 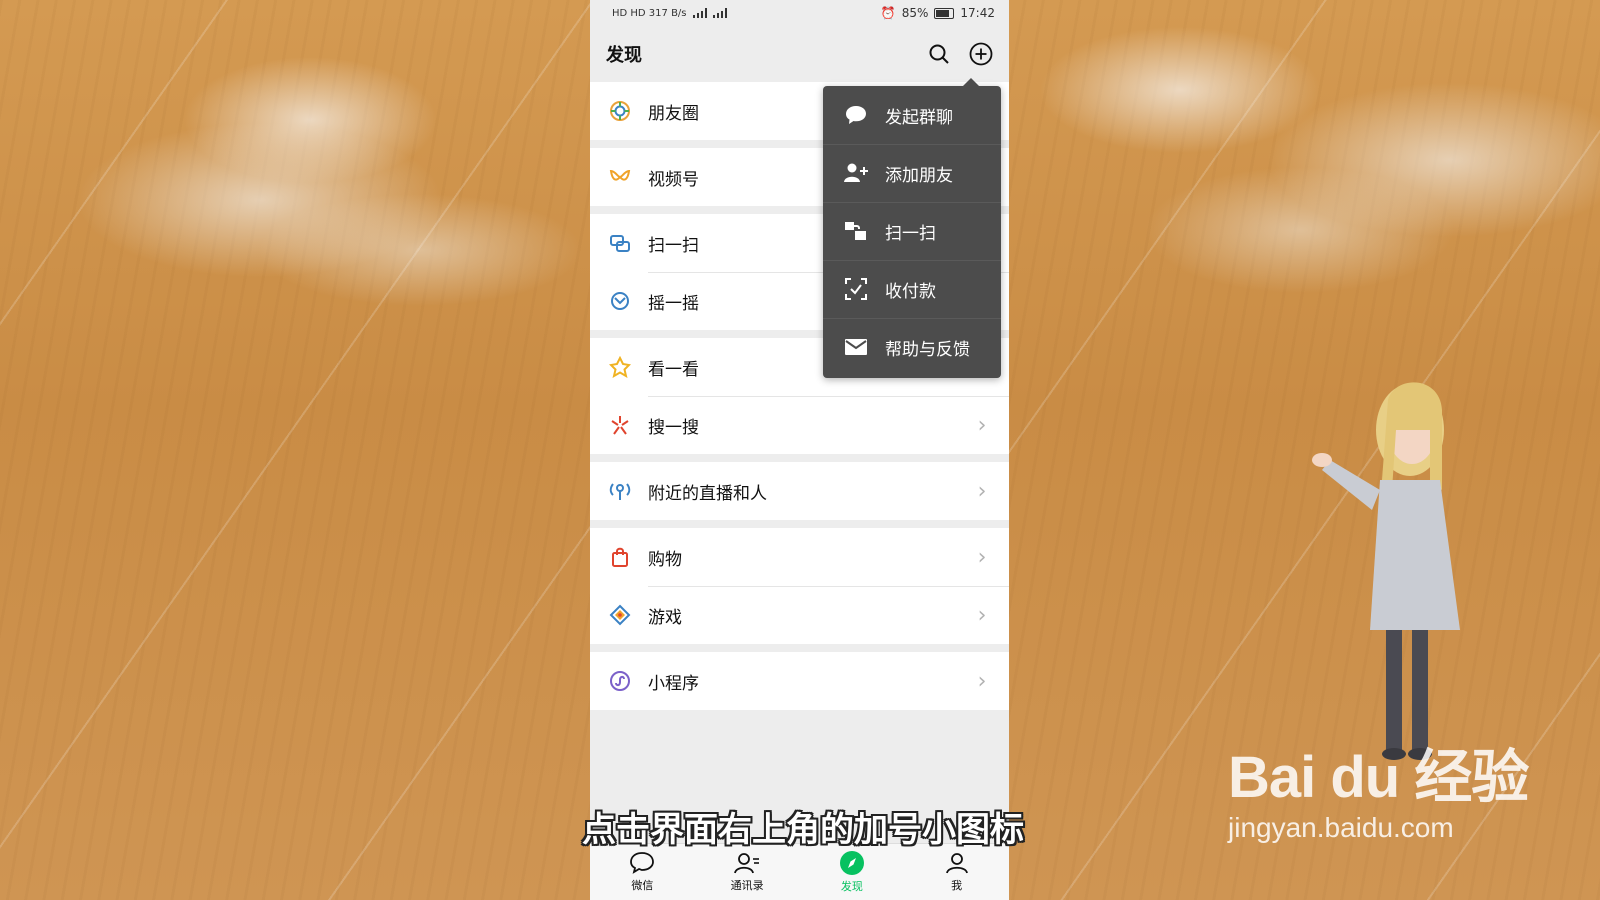 I want to click on status-right: ⏰ 85% 17:42, so click(x=938, y=13).